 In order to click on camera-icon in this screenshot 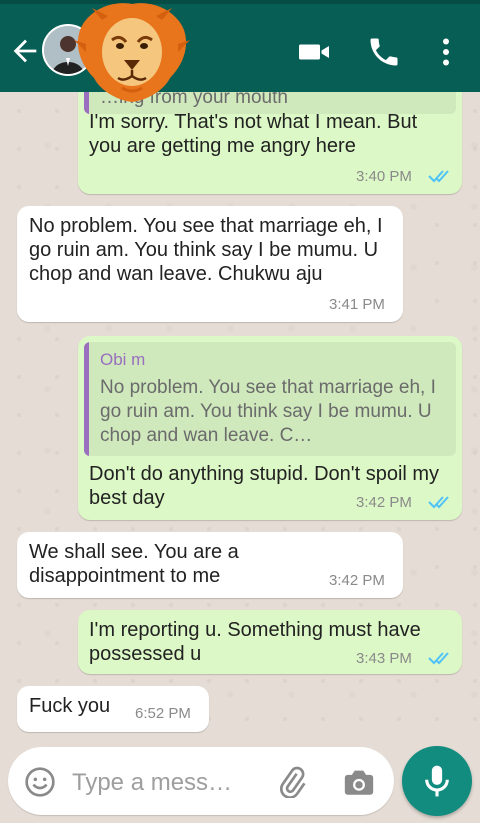, I will do `click(359, 782)`.